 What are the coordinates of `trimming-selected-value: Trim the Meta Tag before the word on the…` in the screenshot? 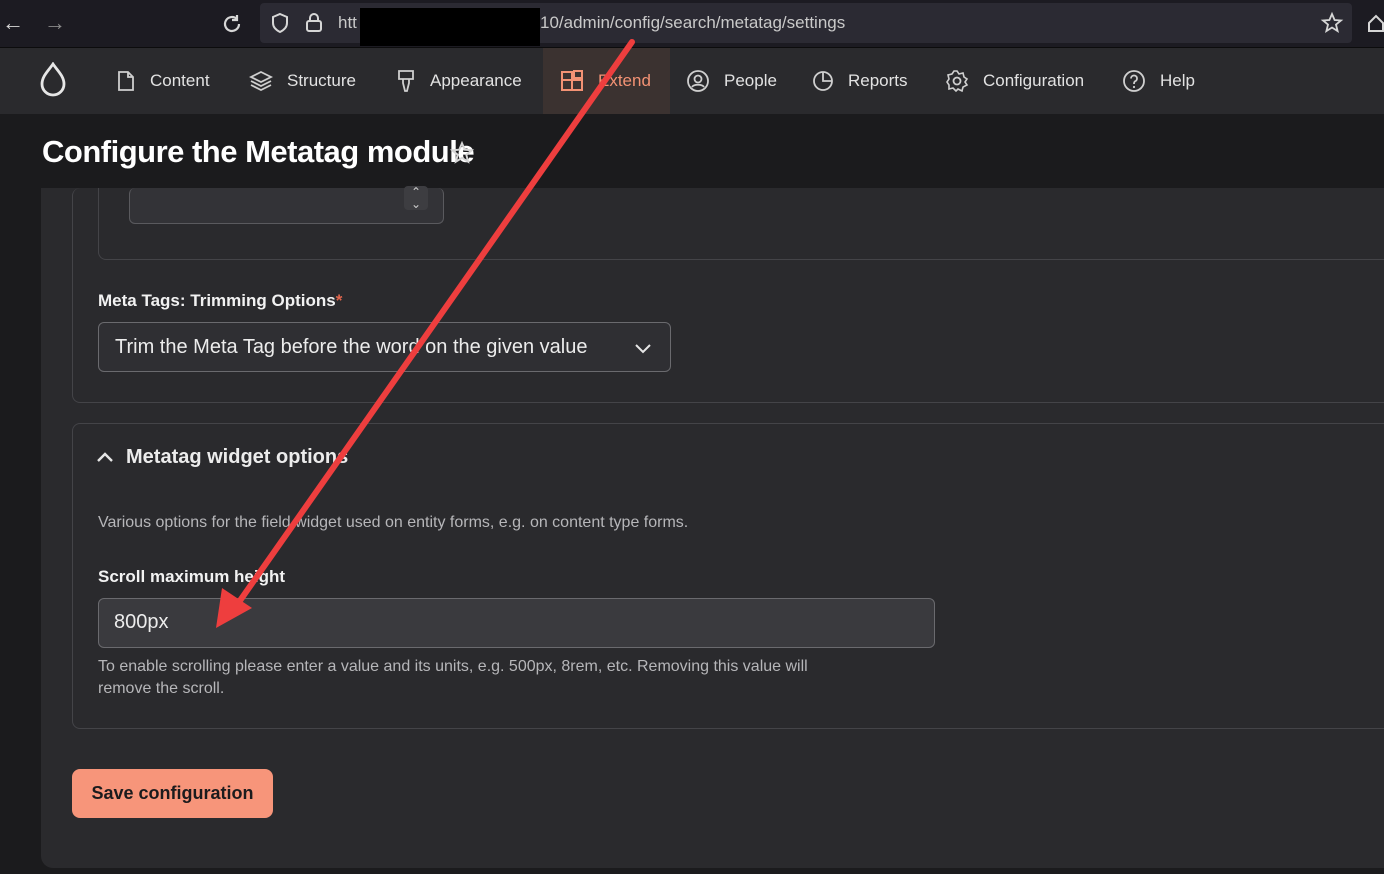 It's located at (351, 347).